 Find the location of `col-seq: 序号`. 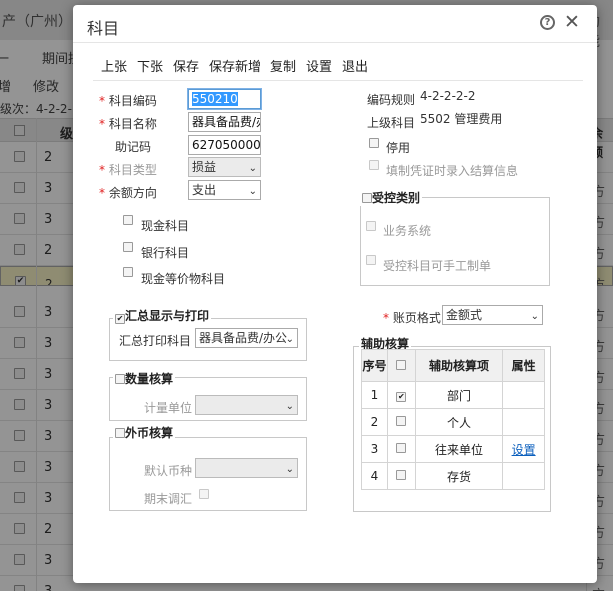

col-seq: 序号 is located at coordinates (374, 365).